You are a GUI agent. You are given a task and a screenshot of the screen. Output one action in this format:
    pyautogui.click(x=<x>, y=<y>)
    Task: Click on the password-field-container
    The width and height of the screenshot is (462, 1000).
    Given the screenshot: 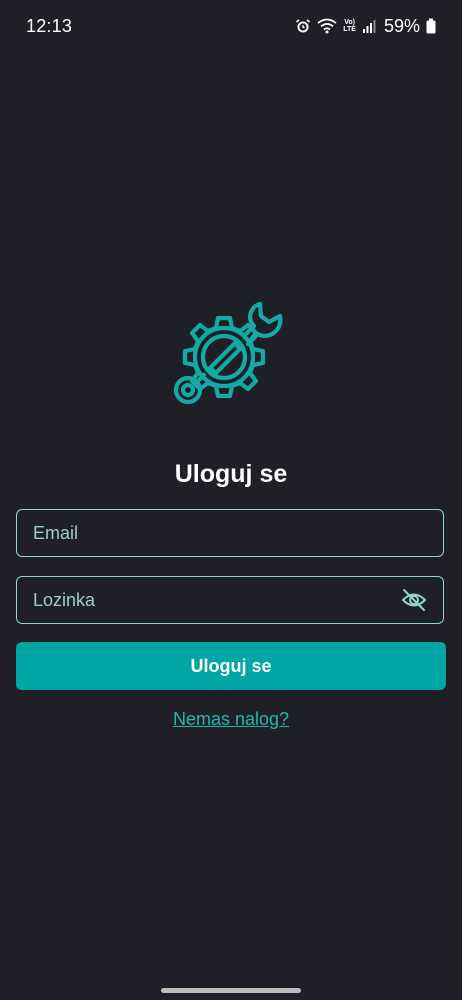 What is the action you would take?
    pyautogui.click(x=230, y=600)
    